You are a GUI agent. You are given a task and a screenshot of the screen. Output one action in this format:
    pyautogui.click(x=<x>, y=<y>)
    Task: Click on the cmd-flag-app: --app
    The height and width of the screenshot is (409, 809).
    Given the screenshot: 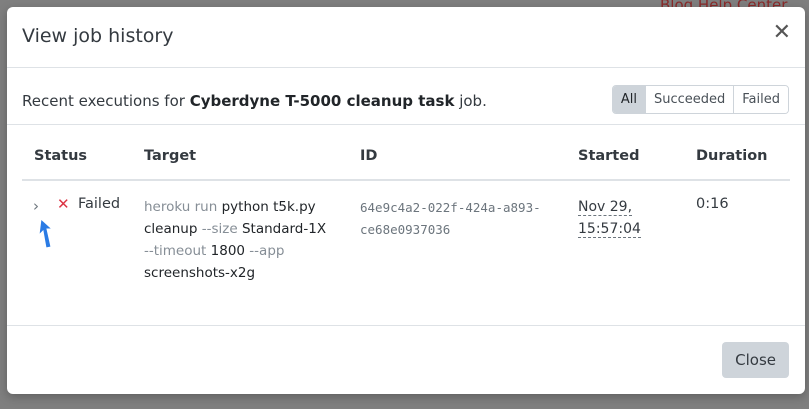 What is the action you would take?
    pyautogui.click(x=265, y=251)
    